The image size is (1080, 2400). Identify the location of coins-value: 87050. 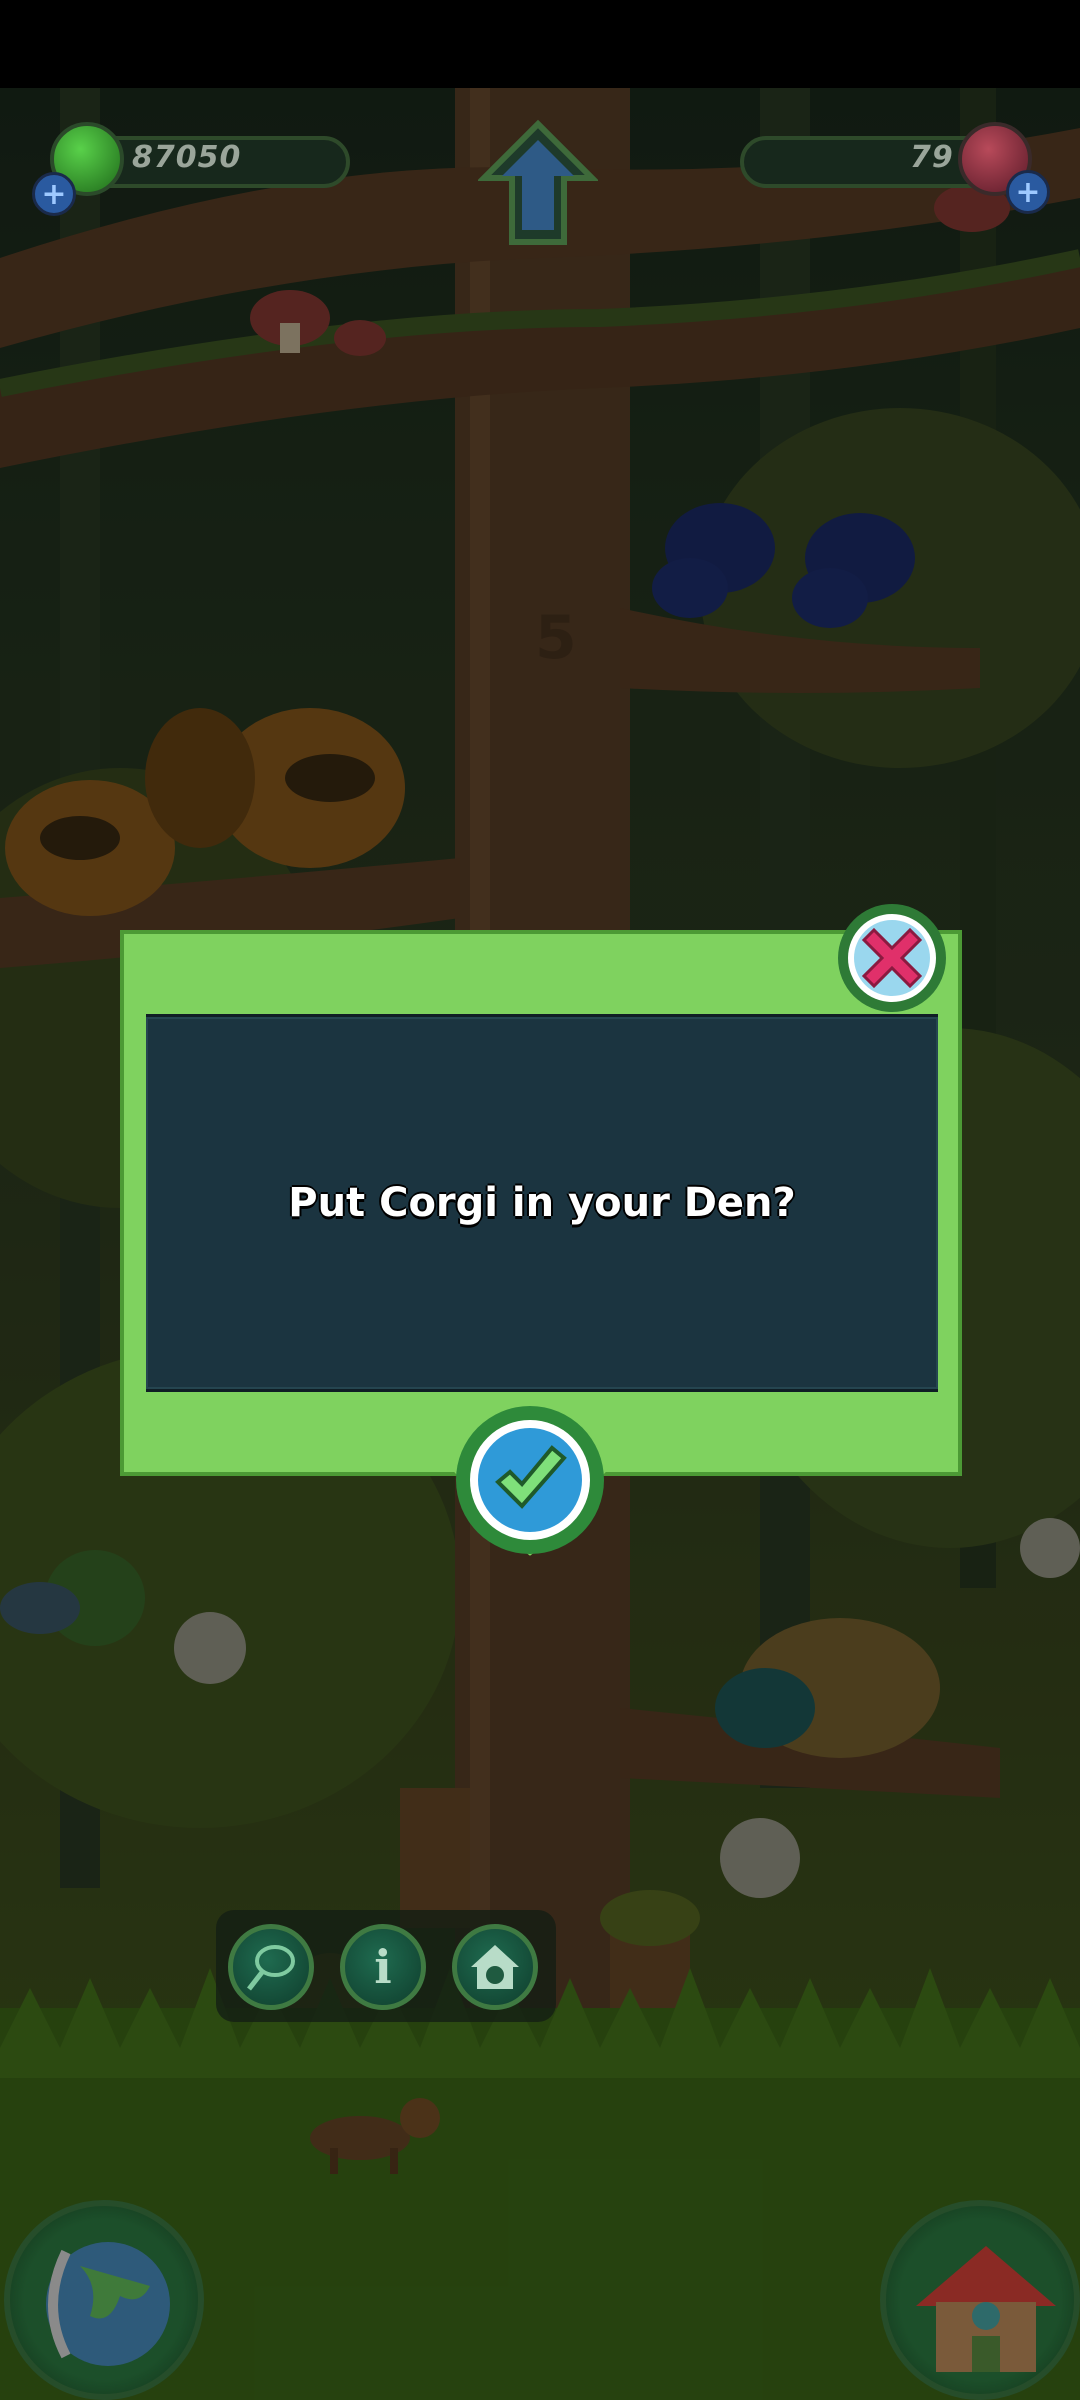
(187, 157).